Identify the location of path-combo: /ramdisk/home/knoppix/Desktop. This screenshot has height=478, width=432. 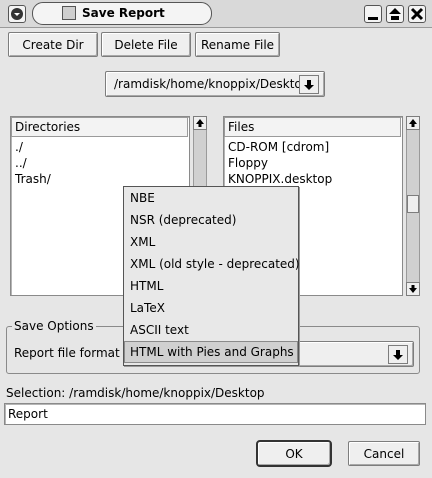
(215, 84).